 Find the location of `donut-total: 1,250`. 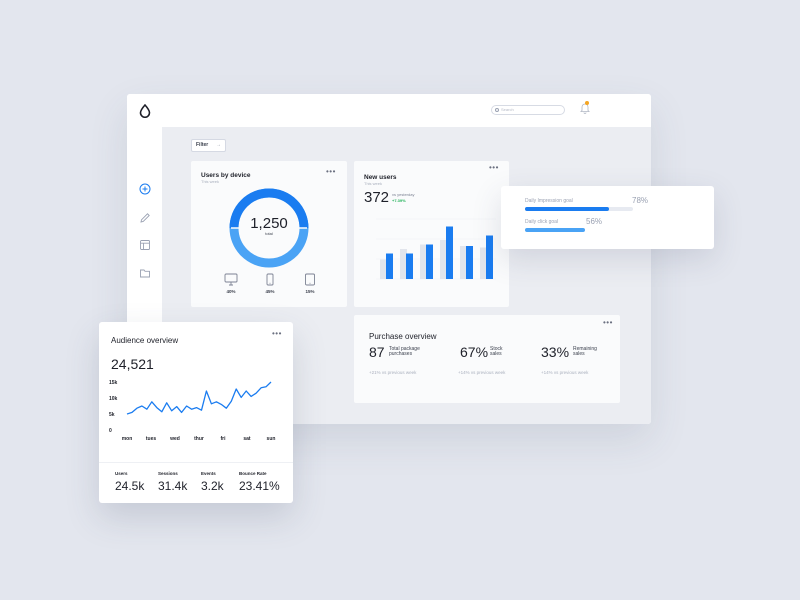

donut-total: 1,250 is located at coordinates (269, 223).